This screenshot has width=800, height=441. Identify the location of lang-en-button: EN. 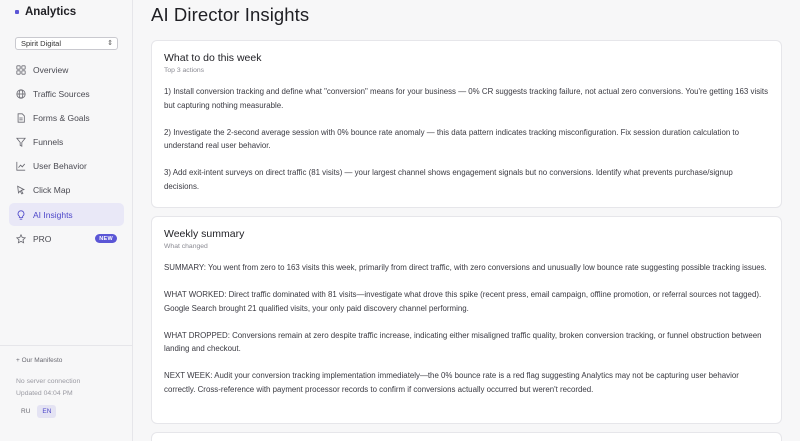
(47, 411).